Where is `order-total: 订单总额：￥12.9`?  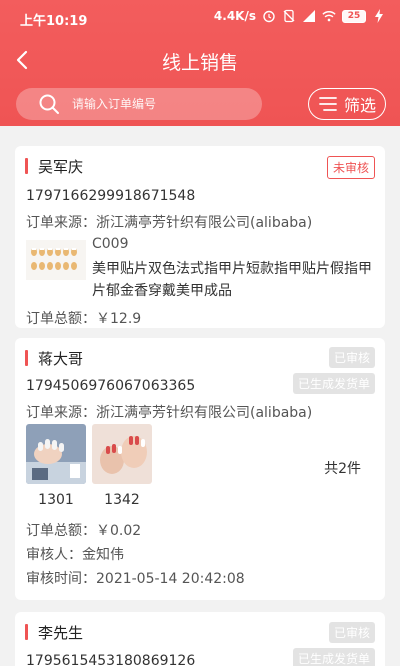 order-total: 订单总额：￥12.9 is located at coordinates (84, 319).